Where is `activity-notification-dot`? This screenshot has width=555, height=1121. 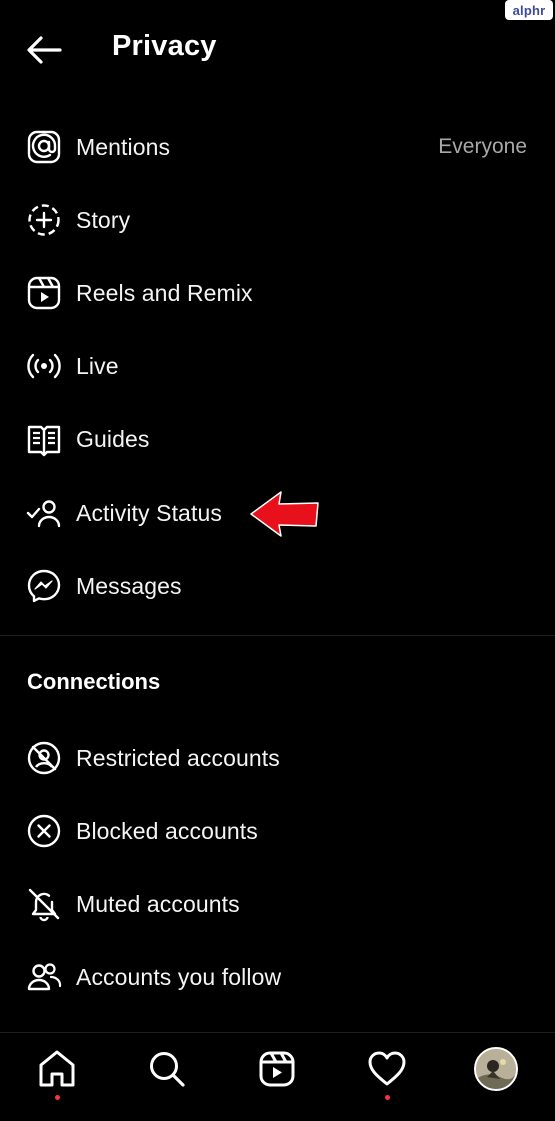
activity-notification-dot is located at coordinates (387, 1097).